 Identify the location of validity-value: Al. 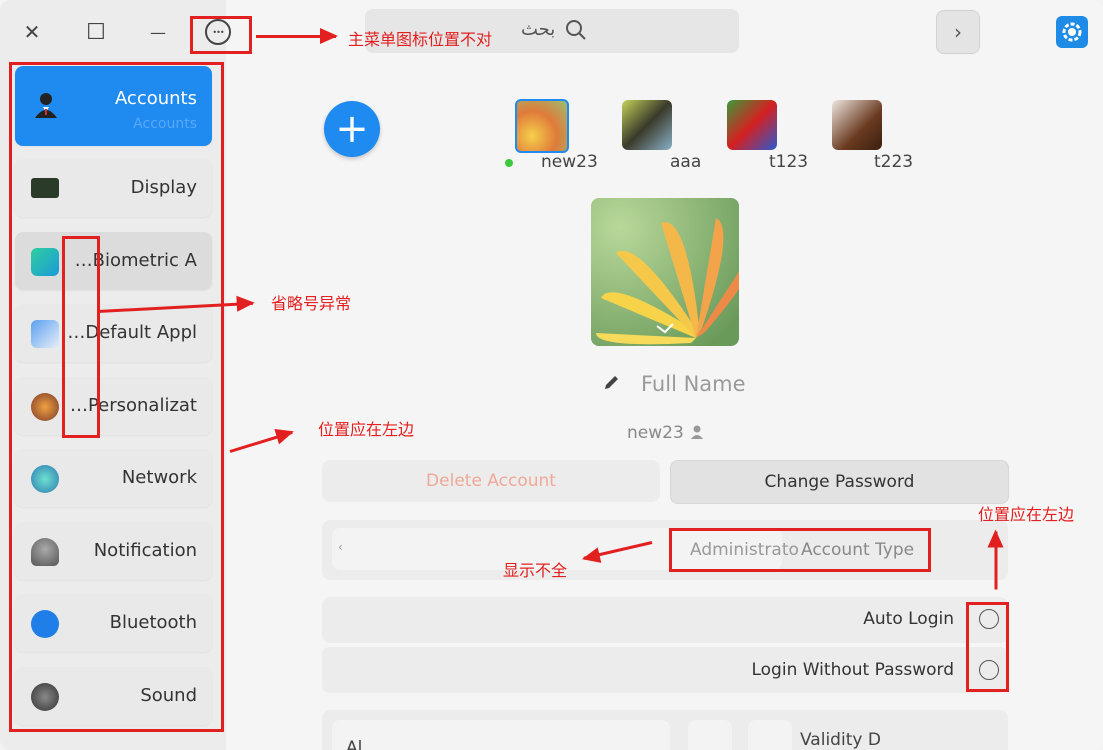
(354, 744).